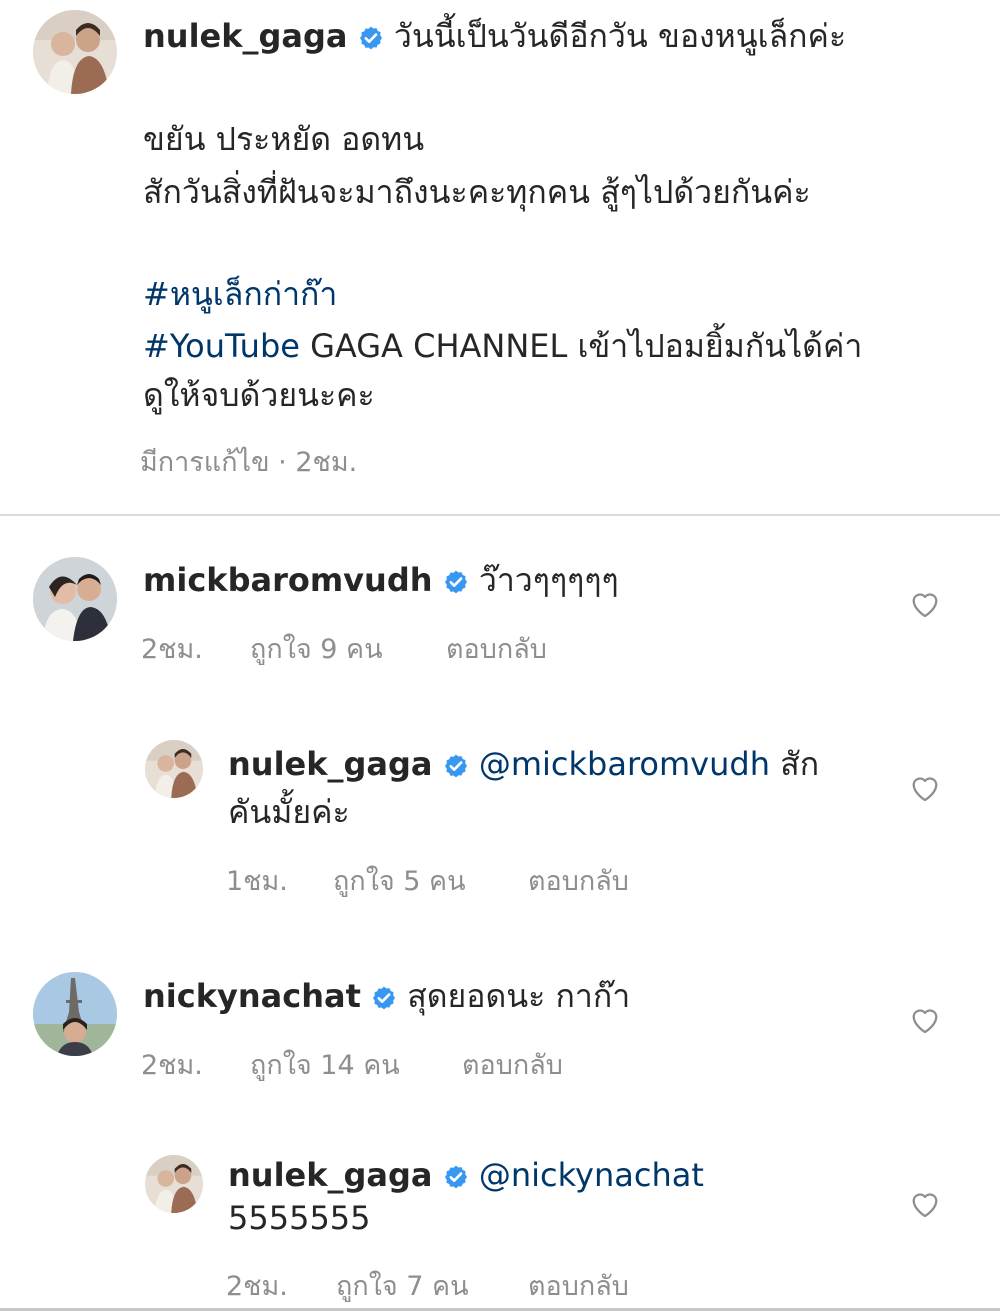 This screenshot has height=1312, width=1000. Describe the element at coordinates (399, 880) in the screenshot. I see `like-count: ถูกใจ 5 คน` at that location.